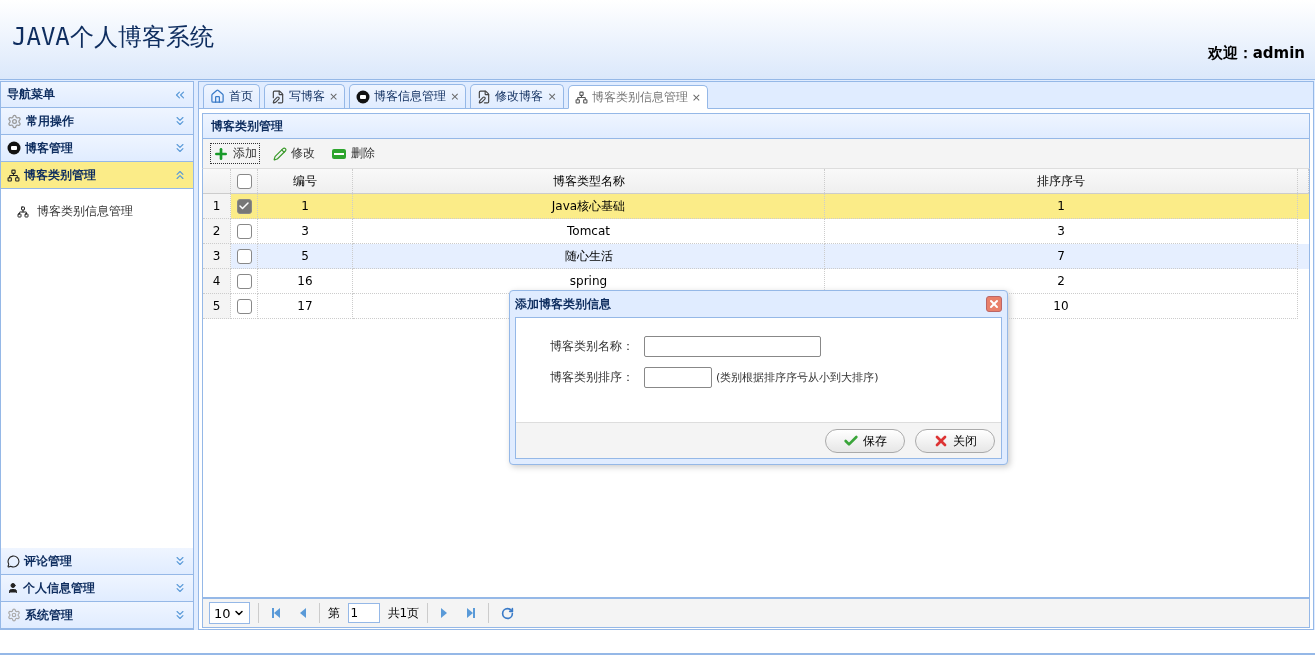  What do you see at coordinates (180, 175) in the screenshot?
I see `collapse-icon` at bounding box center [180, 175].